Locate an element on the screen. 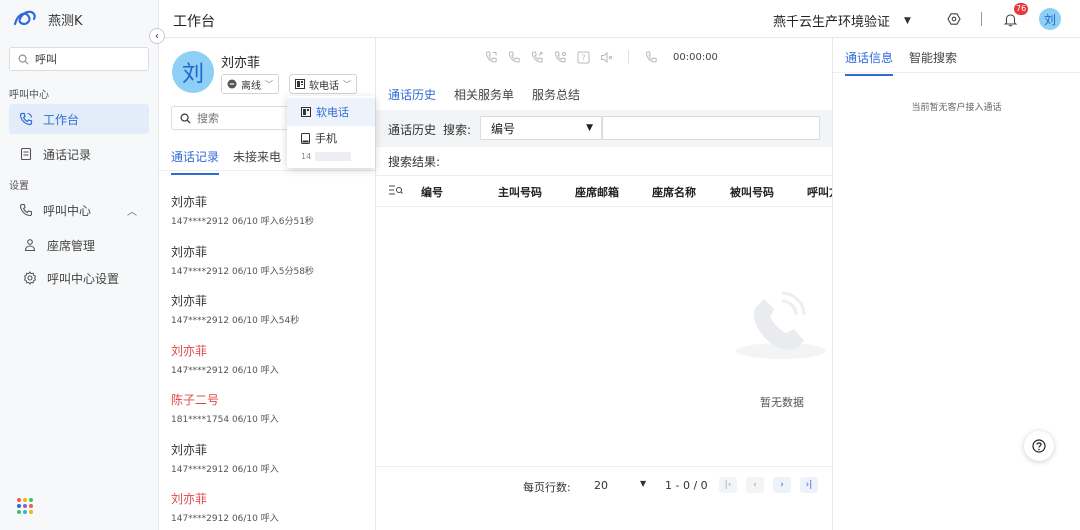 The height and width of the screenshot is (530, 1080). agent-status-select: 离线 ﹀ is located at coordinates (250, 84).